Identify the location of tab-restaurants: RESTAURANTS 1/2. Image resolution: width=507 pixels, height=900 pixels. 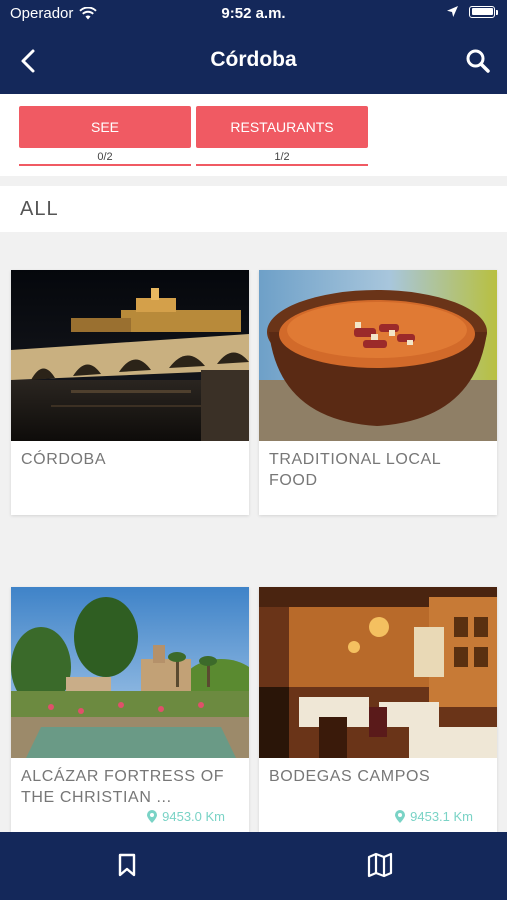
(282, 137).